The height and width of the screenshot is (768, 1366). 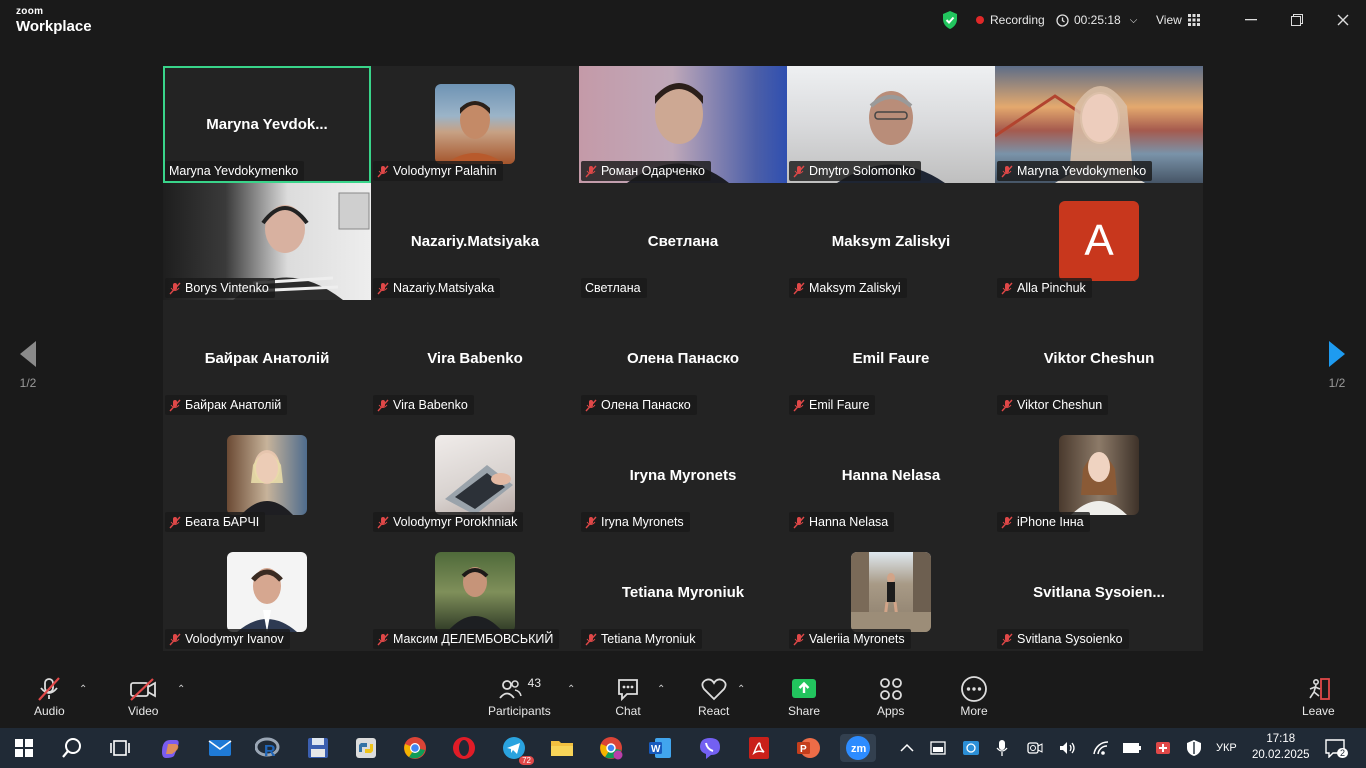 I want to click on clock-time: 17:18, so click(x=1281, y=739).